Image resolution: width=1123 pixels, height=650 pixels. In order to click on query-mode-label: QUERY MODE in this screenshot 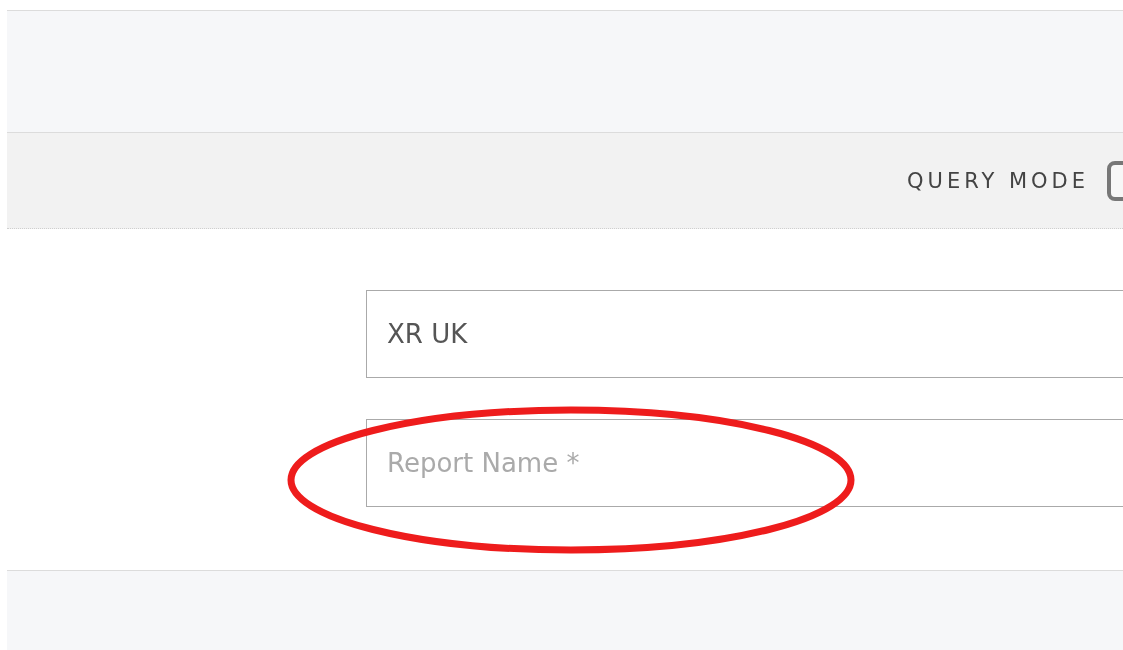, I will do `click(998, 180)`.